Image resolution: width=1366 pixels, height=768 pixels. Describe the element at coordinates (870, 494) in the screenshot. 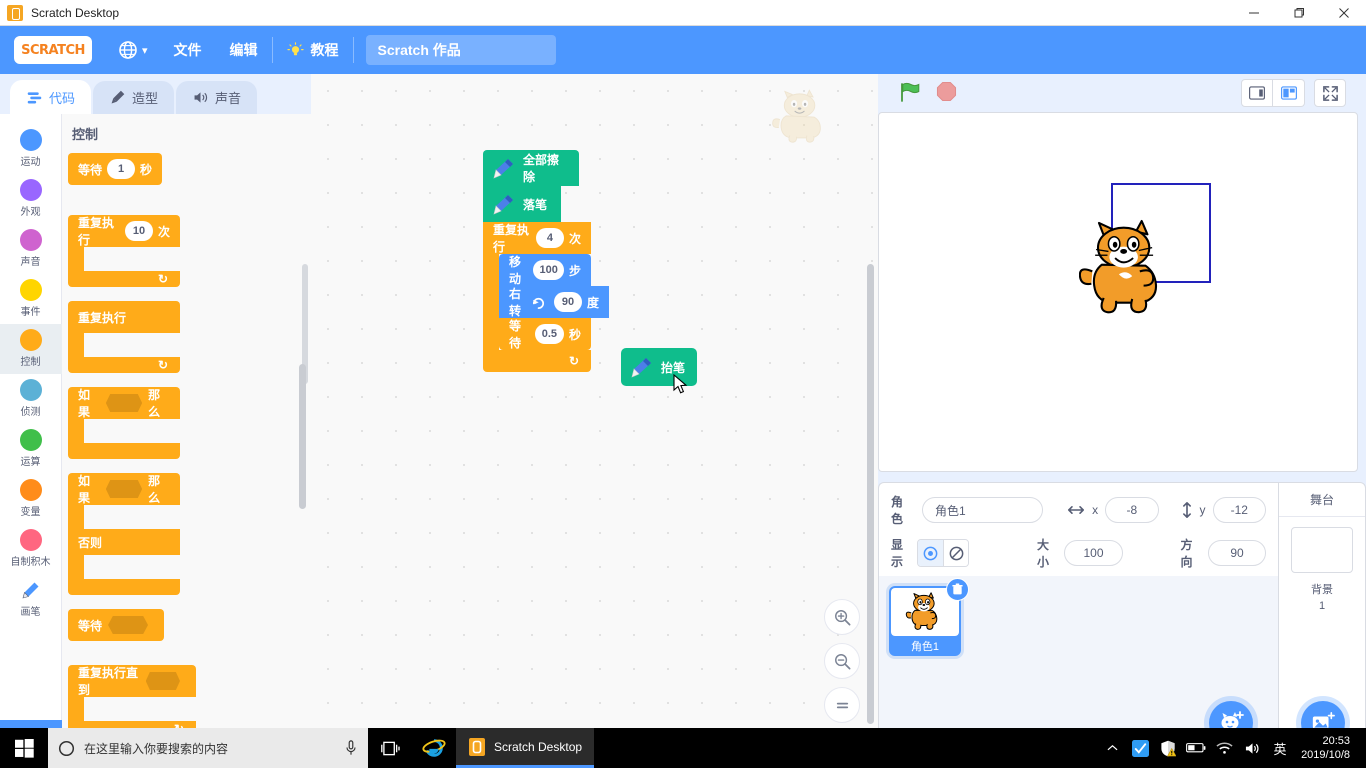

I see `workspace-vertical-scrollbar` at that location.